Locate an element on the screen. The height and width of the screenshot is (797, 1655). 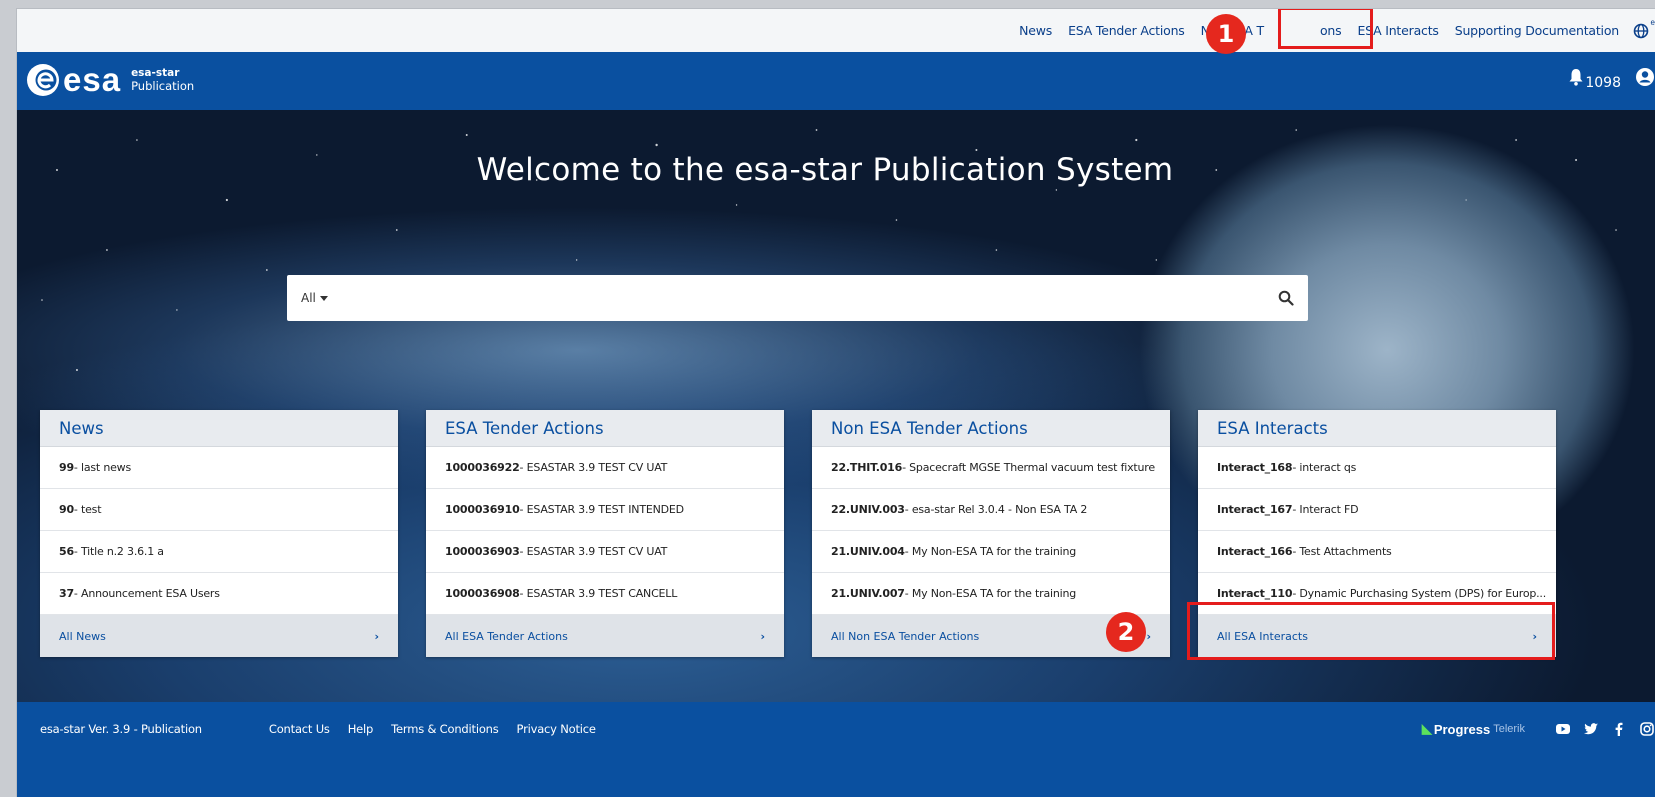
tender-action-id: 1000036910 is located at coordinates (482, 509).